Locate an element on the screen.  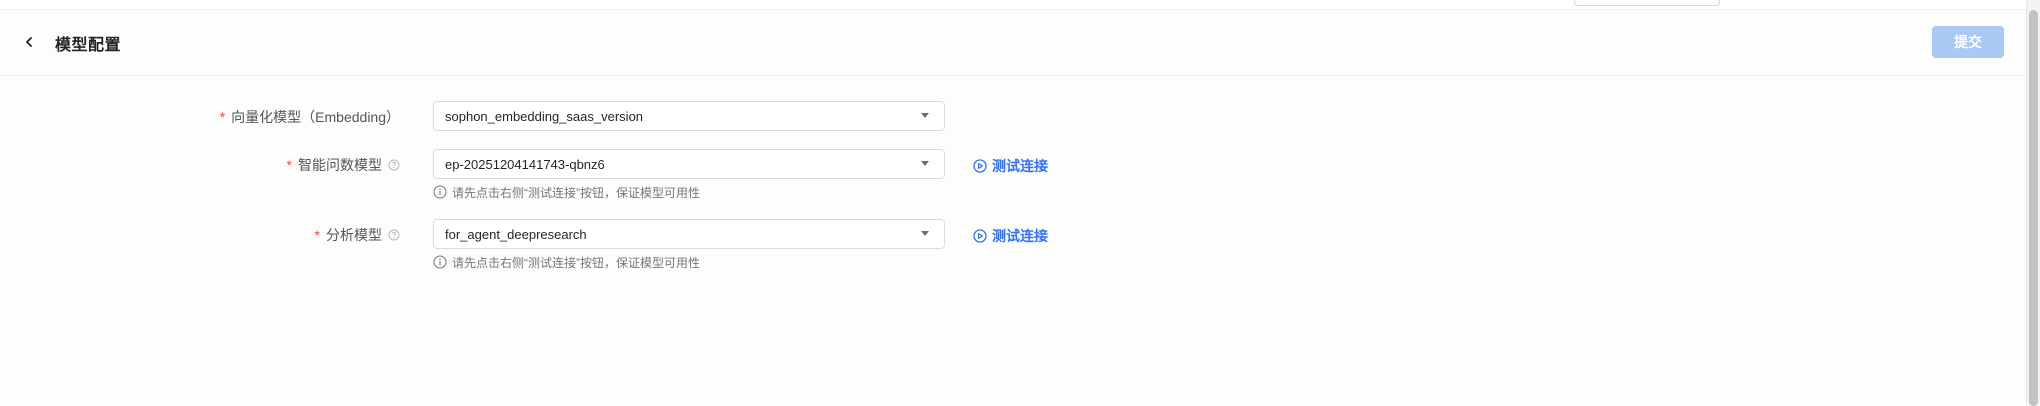
embedding-select: sophon_embedding_saas_version is located at coordinates (689, 116).